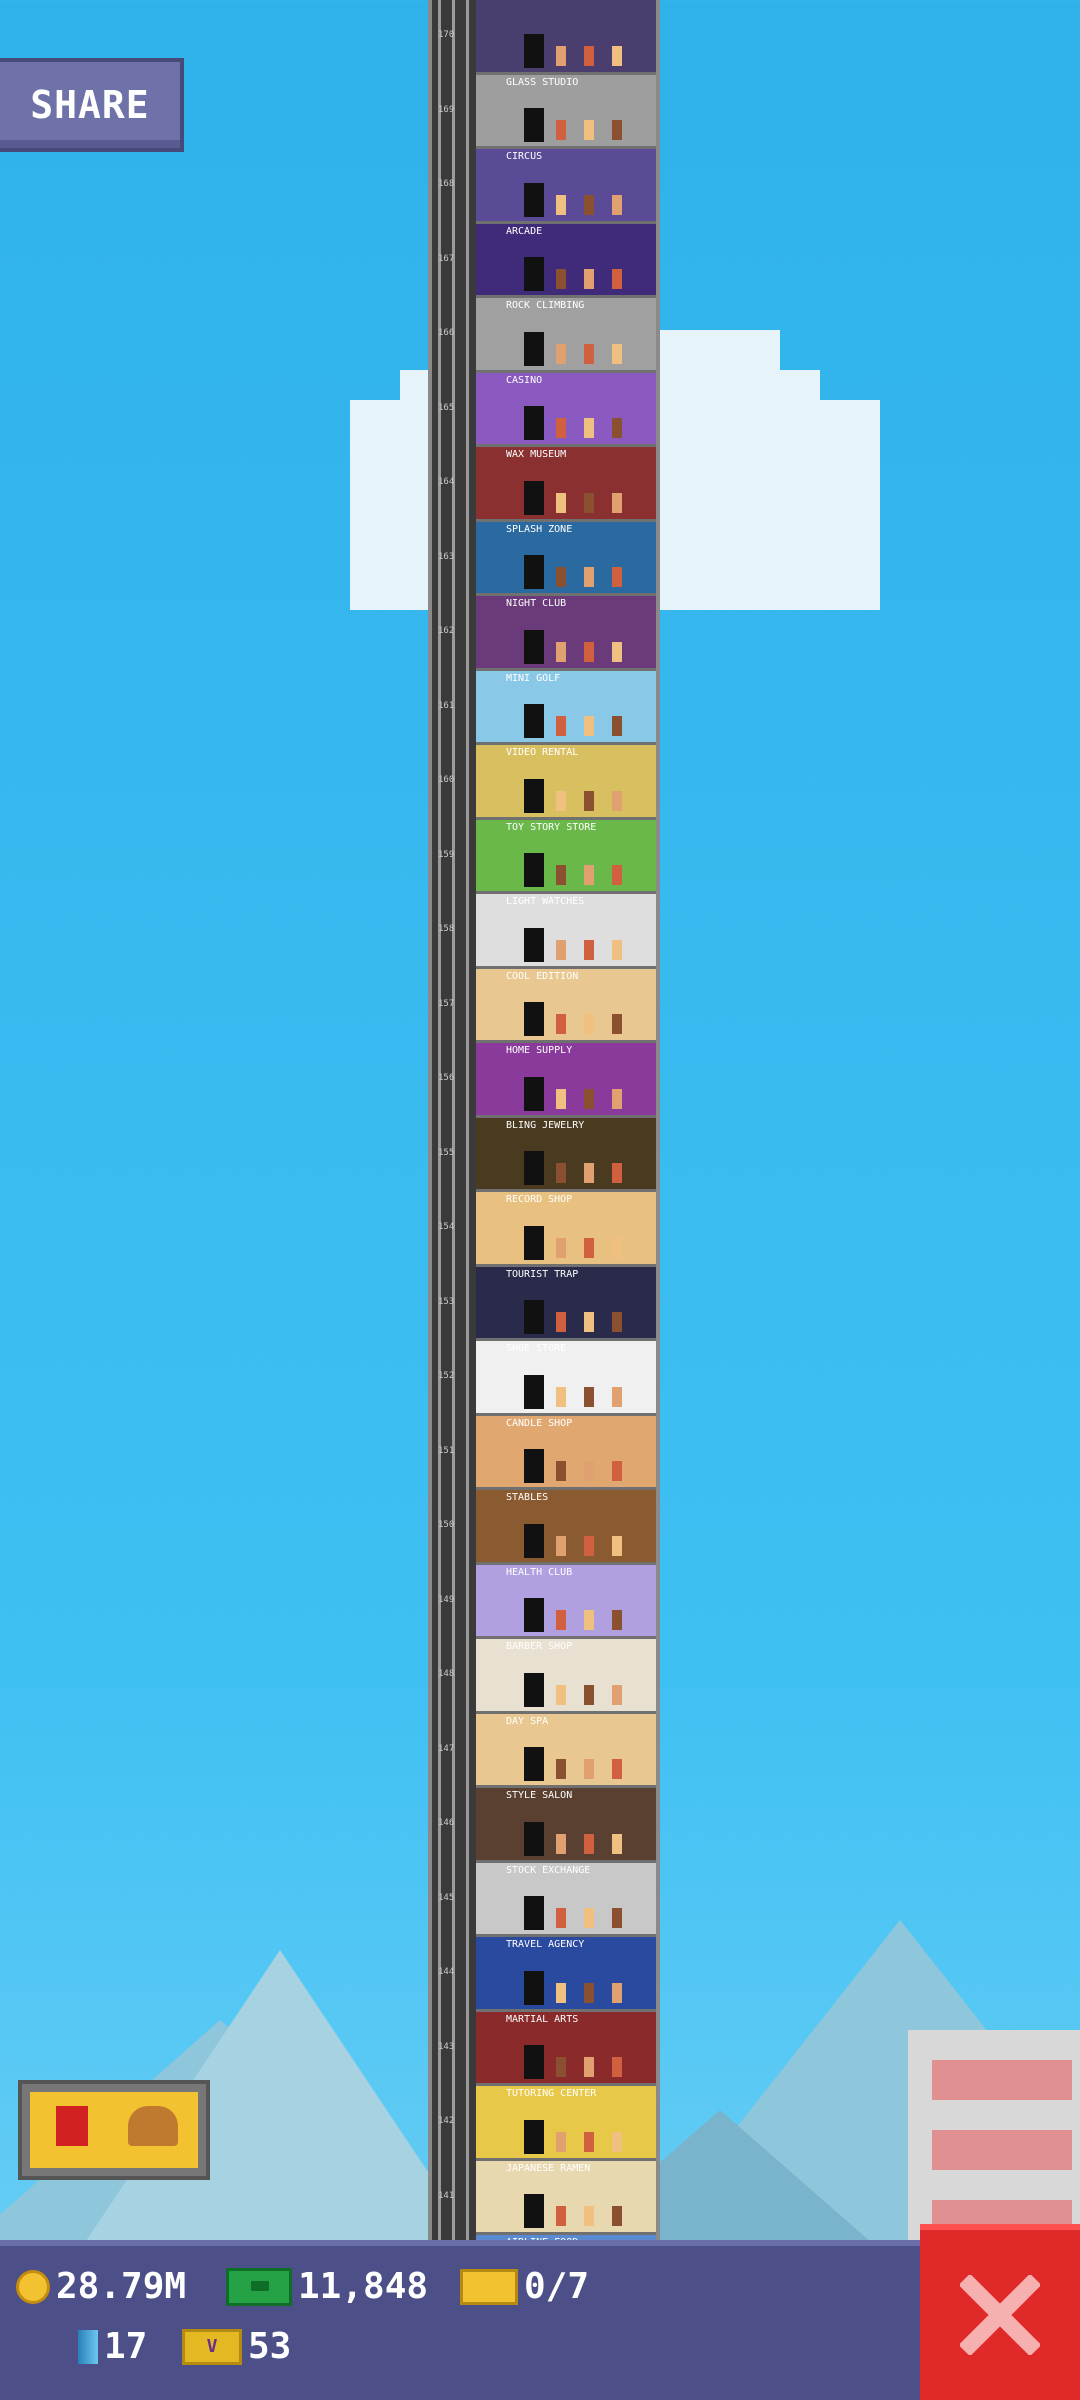 This screenshot has width=1080, height=2400. I want to click on floor-item: TUTORING CENTER 142, so click(547, 2123).